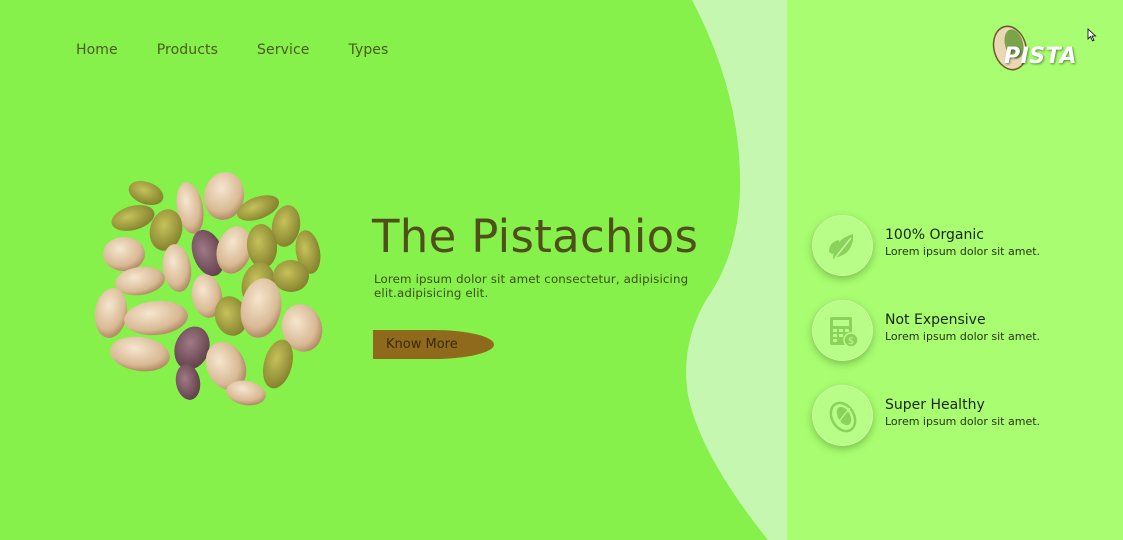  What do you see at coordinates (935, 320) in the screenshot?
I see `feature-title: Not Expensive` at bounding box center [935, 320].